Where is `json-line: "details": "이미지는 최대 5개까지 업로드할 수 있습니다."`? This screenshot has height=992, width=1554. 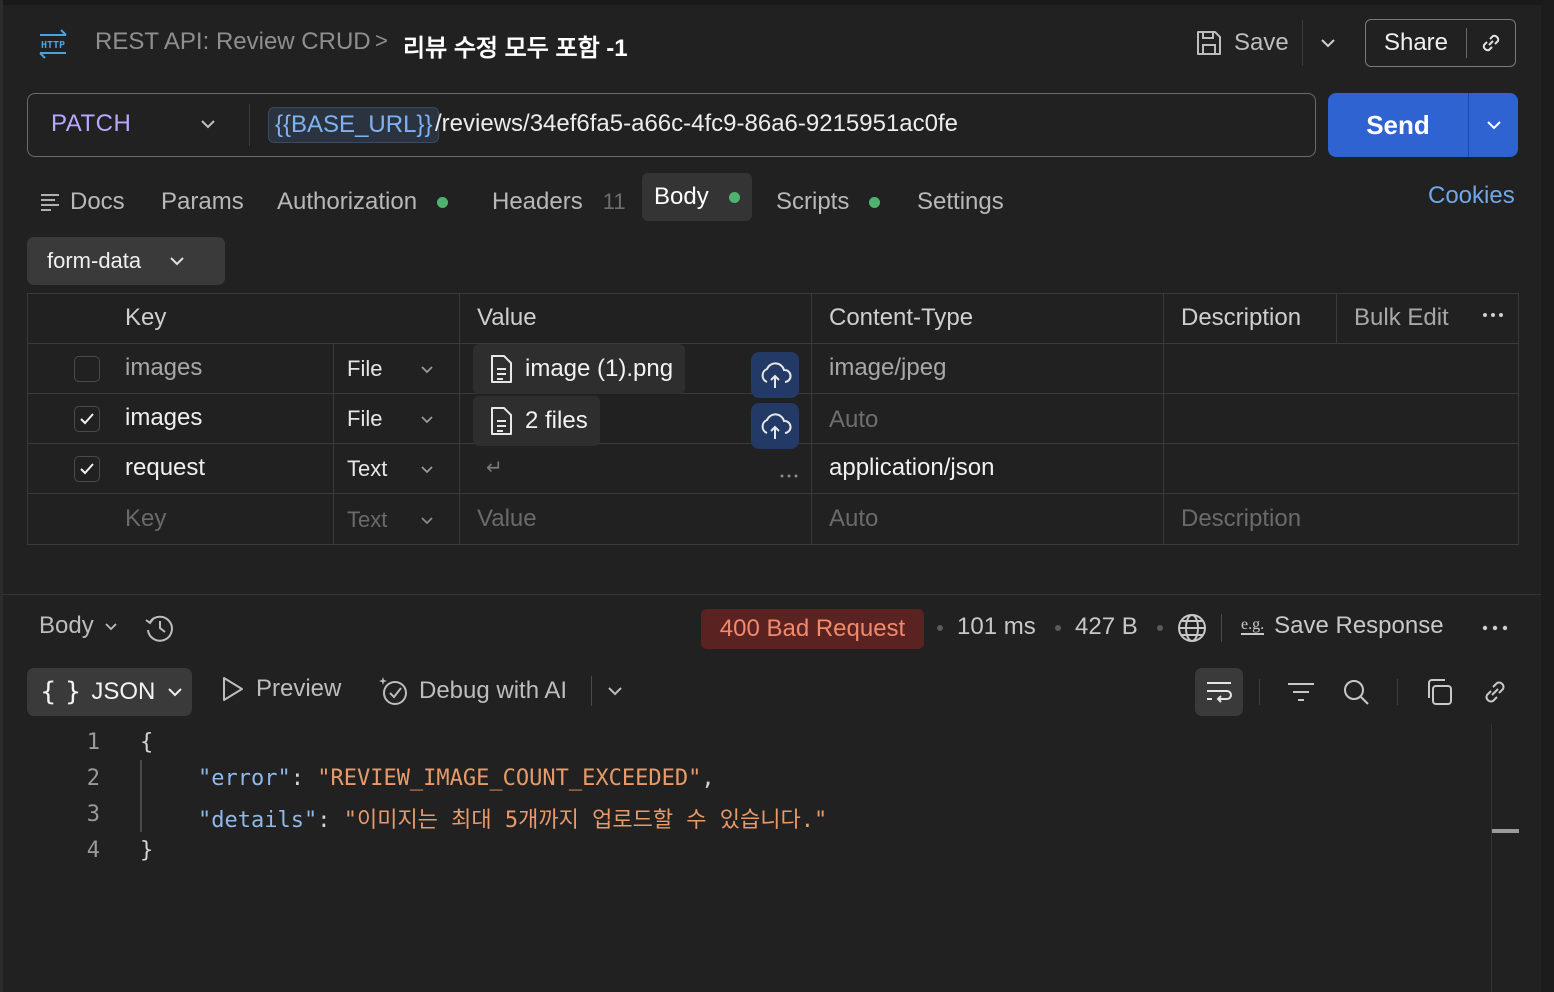
json-line: "details": "이미지는 최대 5개까지 업로드할 수 있습니다." is located at coordinates (513, 820).